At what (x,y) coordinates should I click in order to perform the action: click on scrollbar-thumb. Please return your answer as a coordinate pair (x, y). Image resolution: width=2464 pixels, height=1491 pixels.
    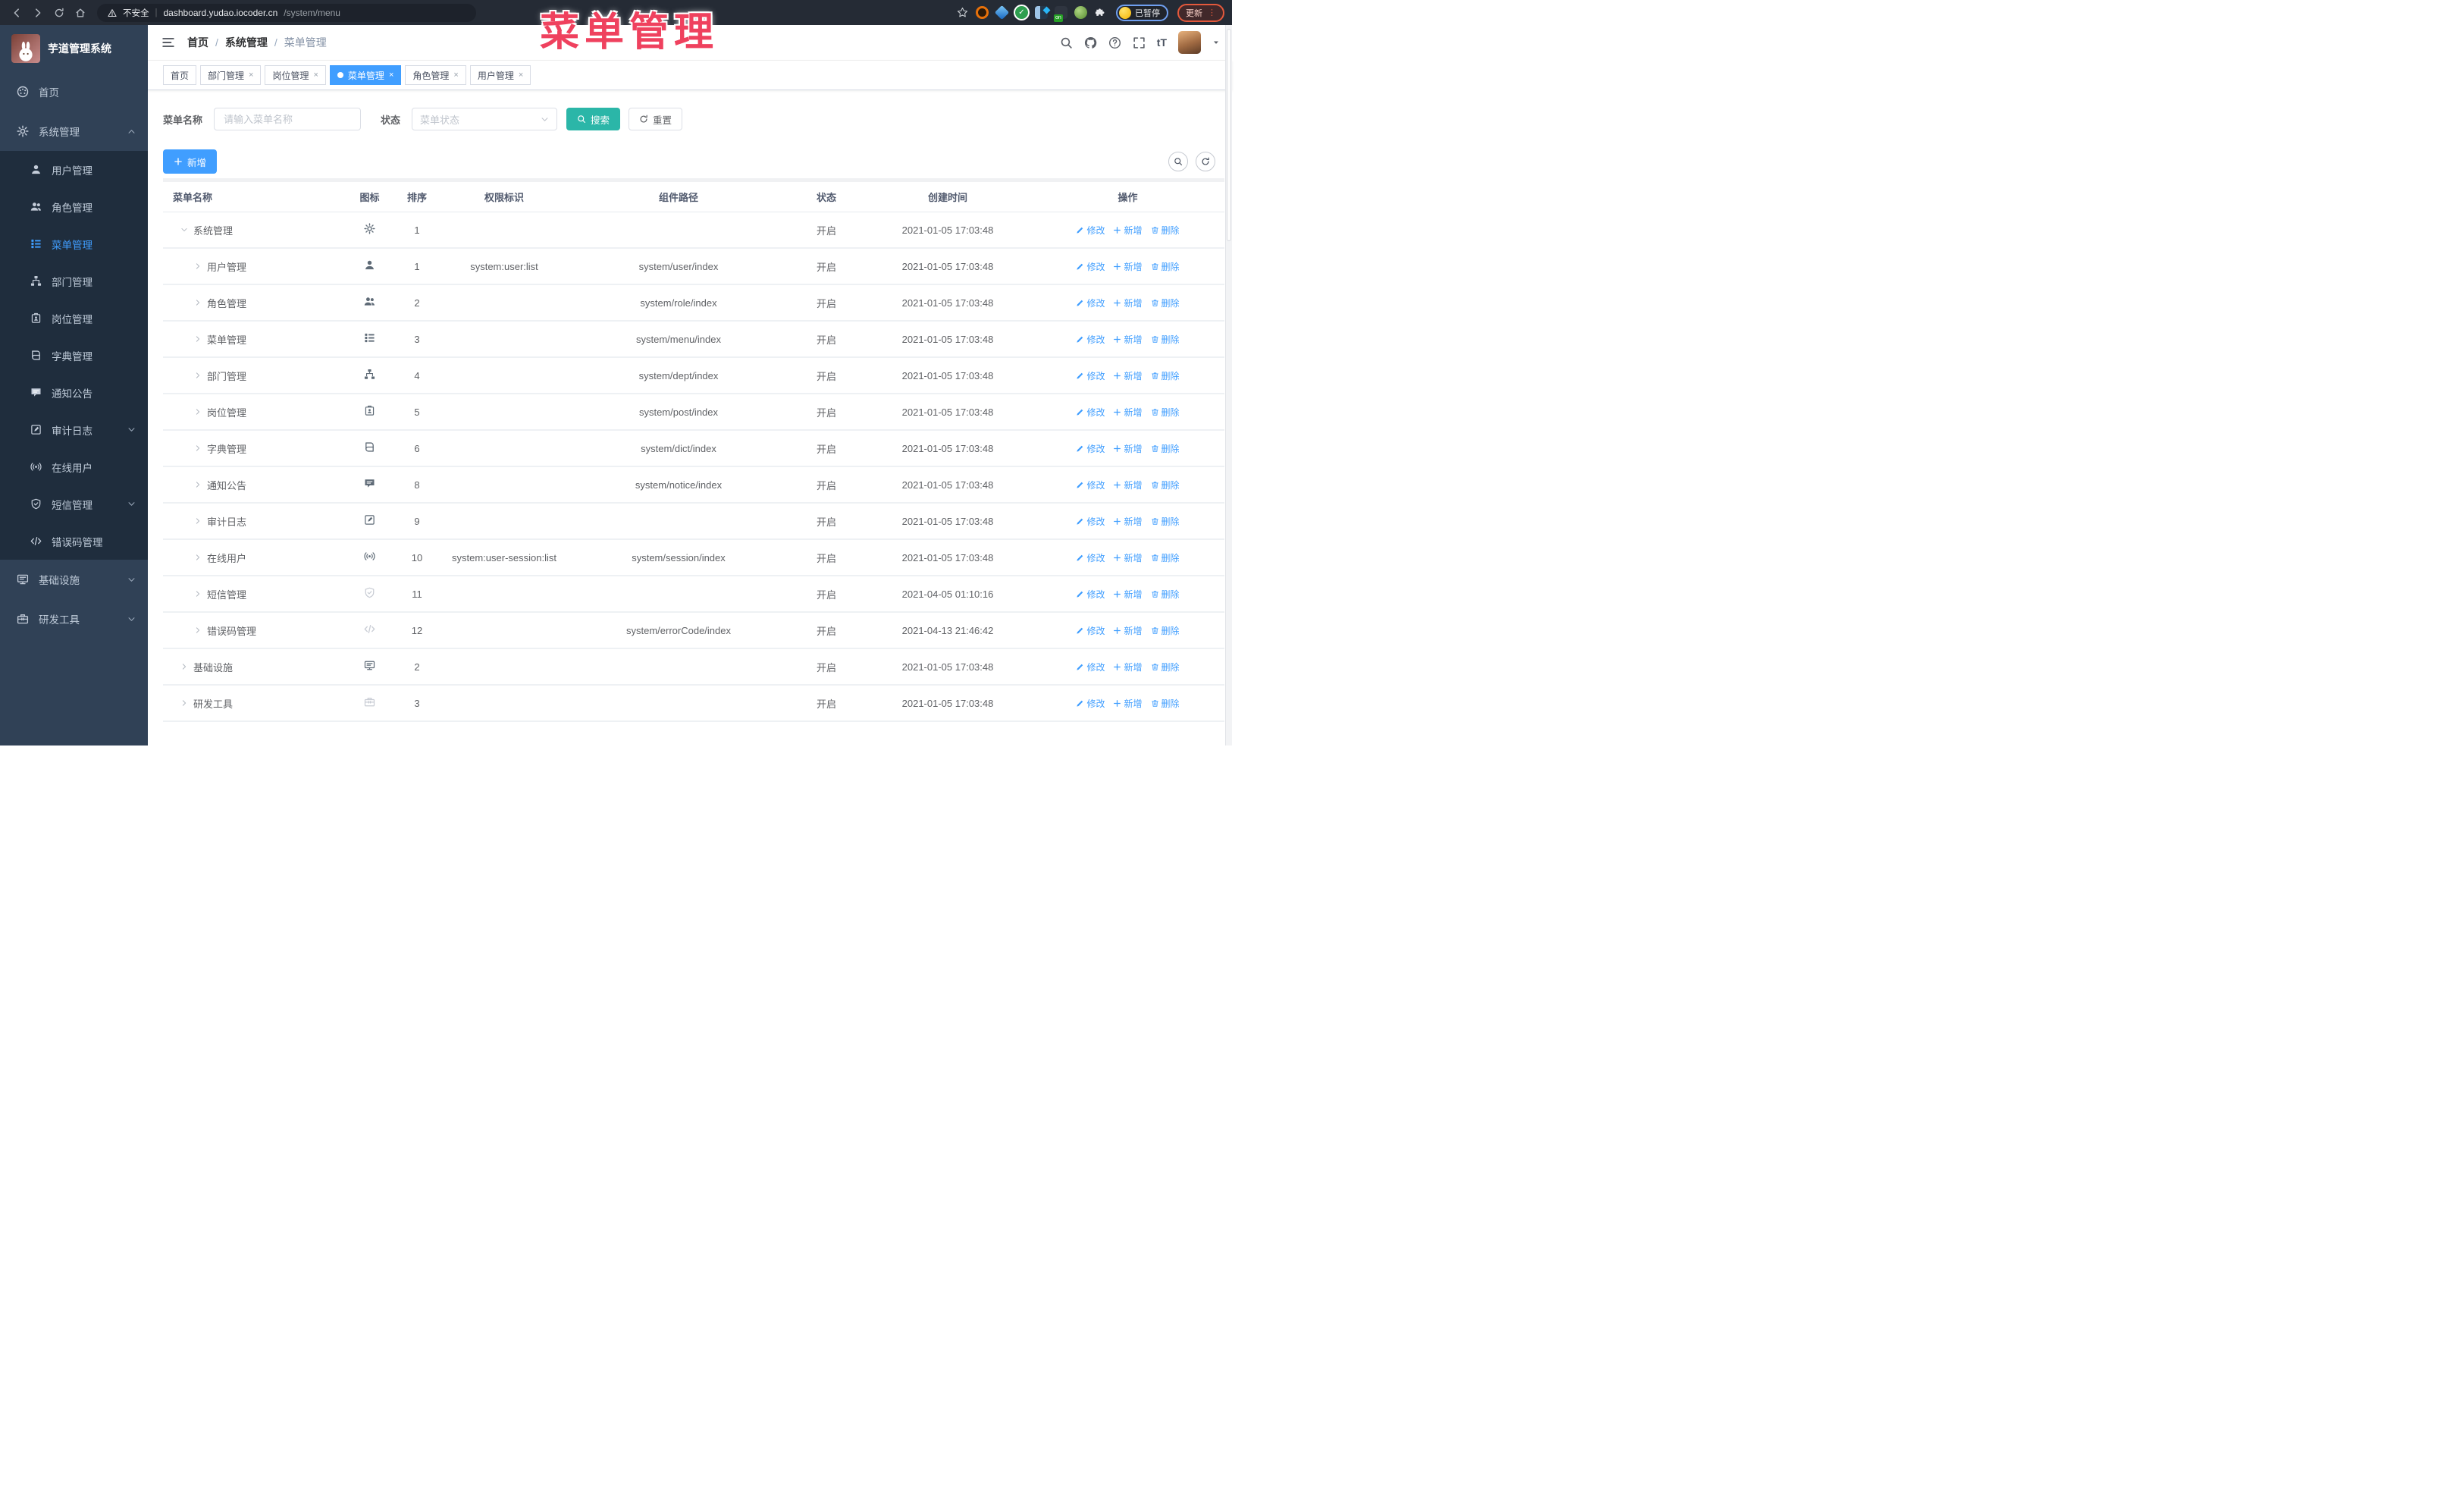
    Looking at the image, I should click on (1229, 135).